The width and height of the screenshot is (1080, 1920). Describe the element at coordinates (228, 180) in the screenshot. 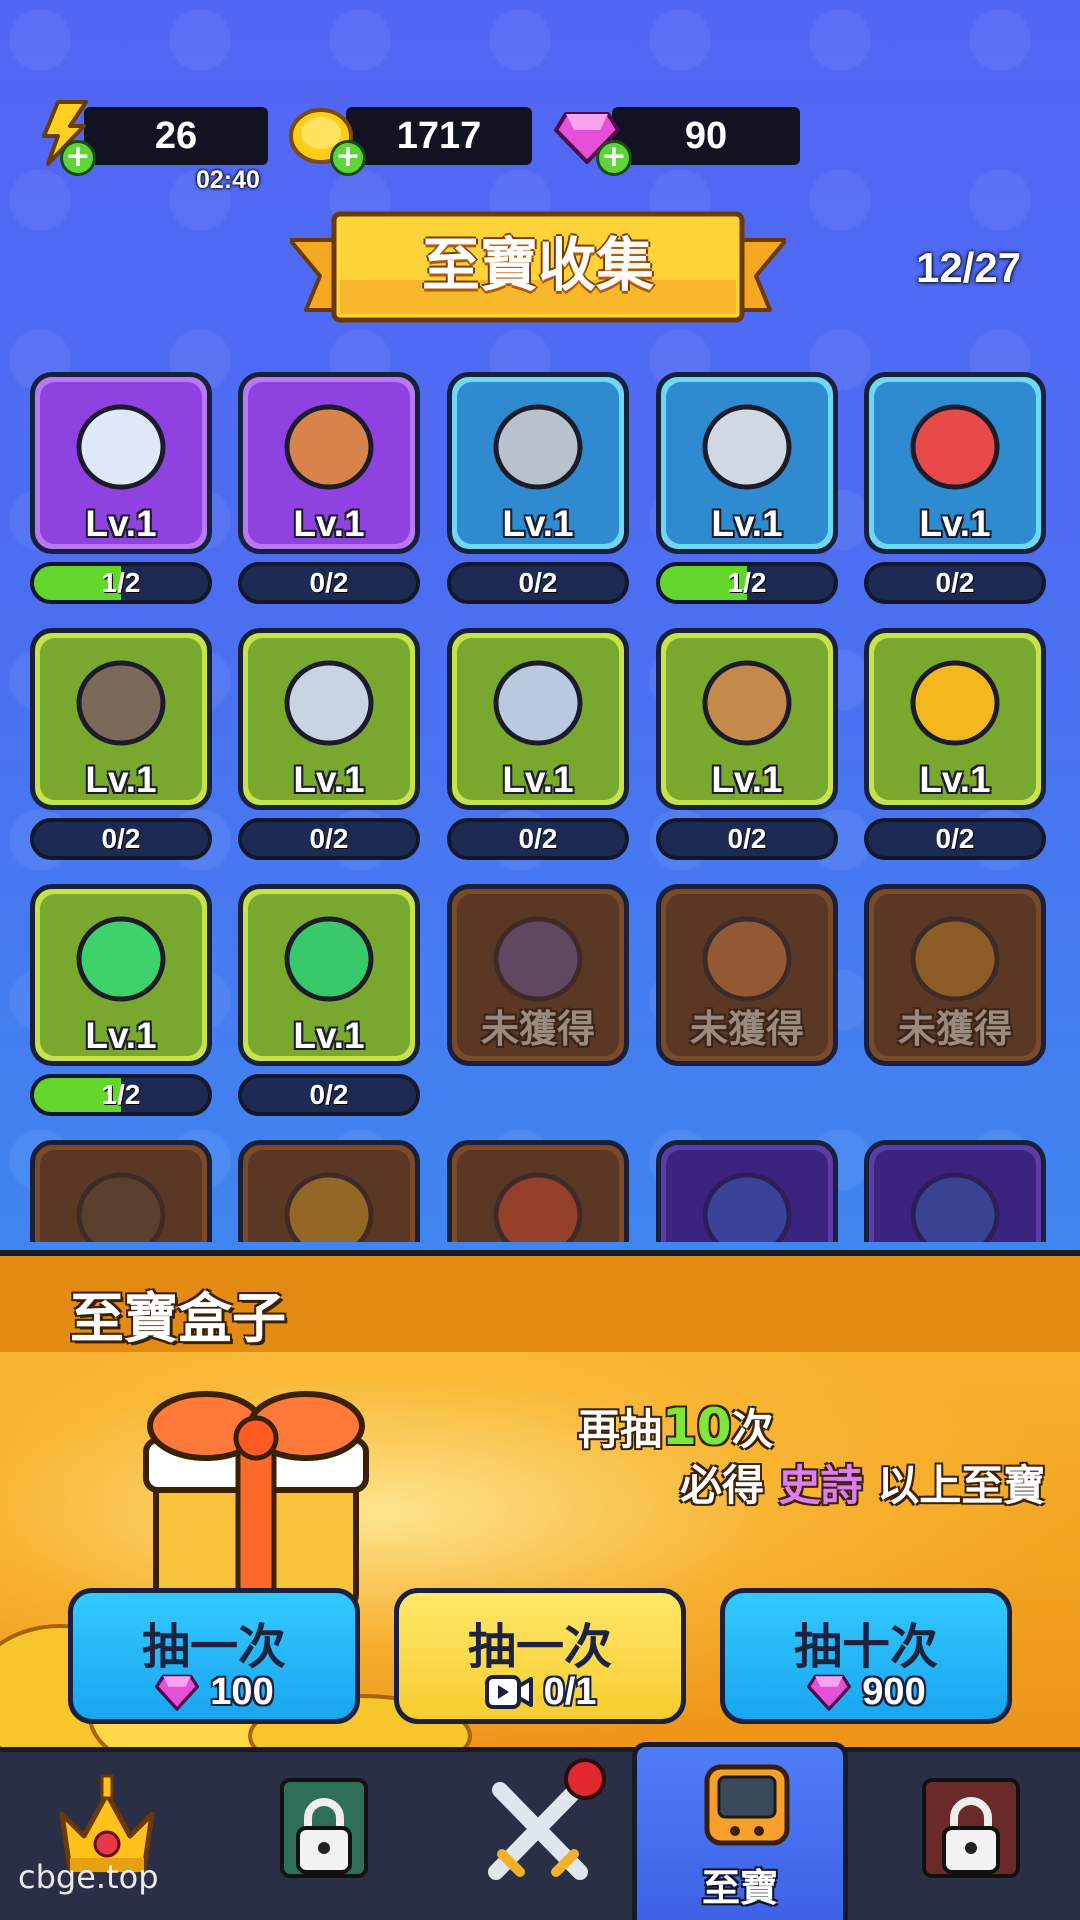

I see `energy-timer: 02:40` at that location.